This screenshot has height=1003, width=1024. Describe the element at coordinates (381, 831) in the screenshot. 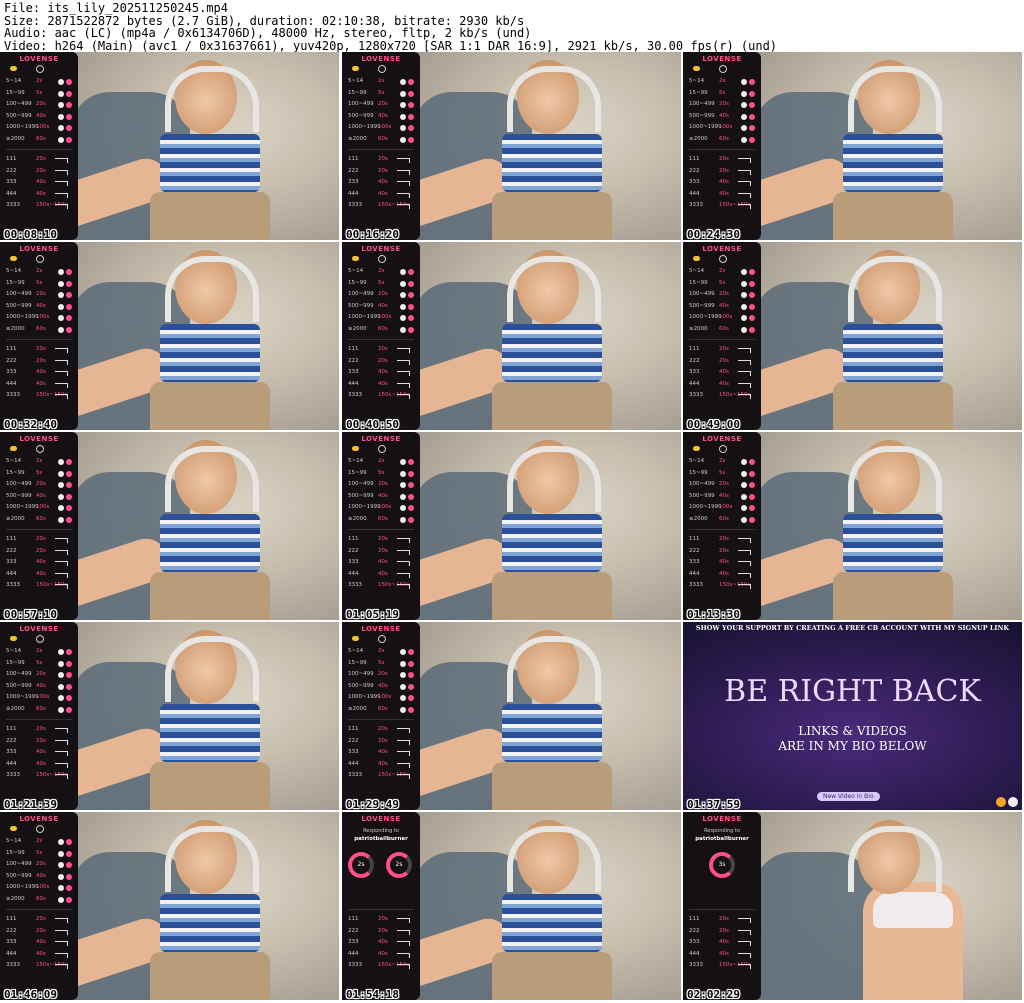

I see `responding-label: Responding to` at that location.